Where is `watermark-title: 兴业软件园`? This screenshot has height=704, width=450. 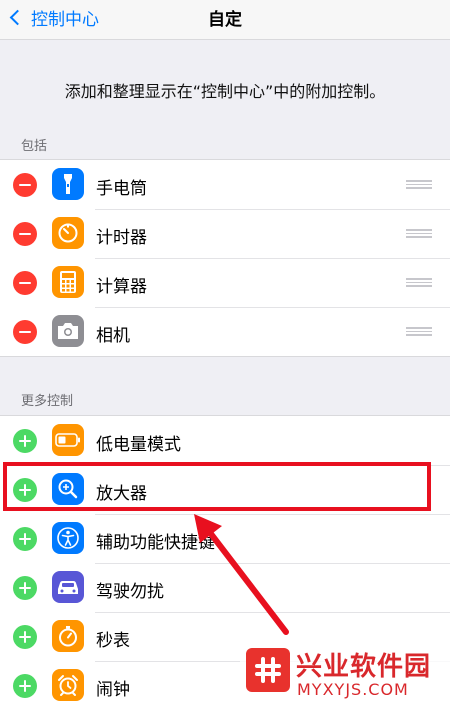 watermark-title: 兴业软件园 is located at coordinates (364, 667).